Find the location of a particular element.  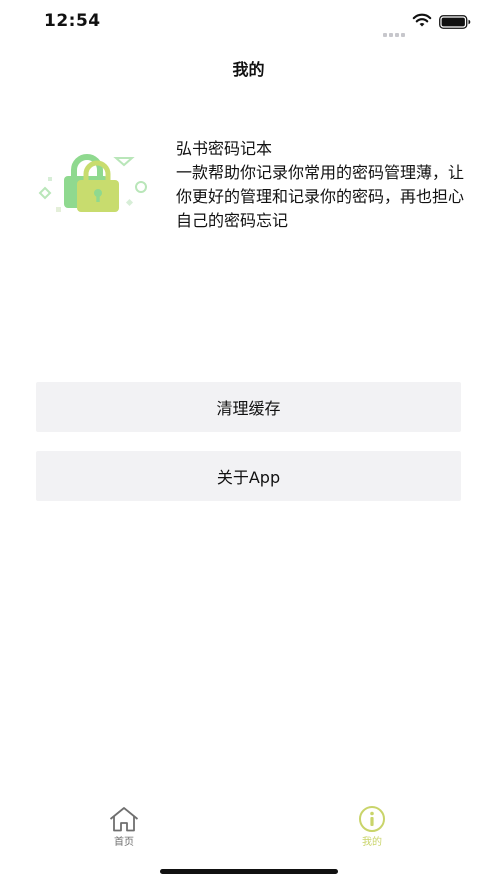

home-indicator is located at coordinates (249, 871).